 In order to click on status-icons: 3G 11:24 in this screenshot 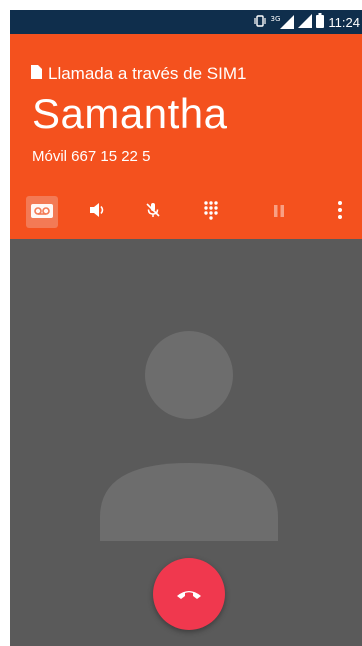, I will do `click(307, 22)`.